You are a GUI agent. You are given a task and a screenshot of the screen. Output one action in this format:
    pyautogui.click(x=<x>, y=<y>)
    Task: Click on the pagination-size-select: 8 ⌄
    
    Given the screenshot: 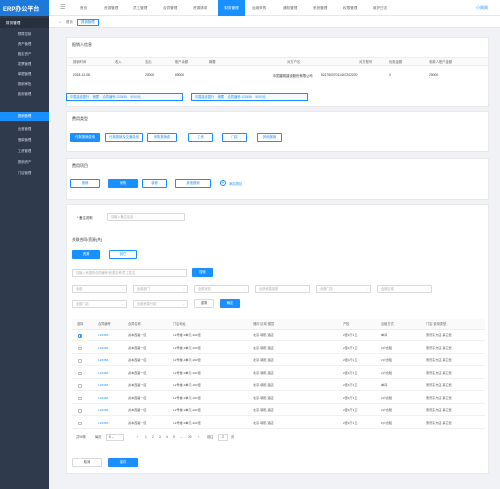 What is the action you would take?
    pyautogui.click(x=115, y=437)
    